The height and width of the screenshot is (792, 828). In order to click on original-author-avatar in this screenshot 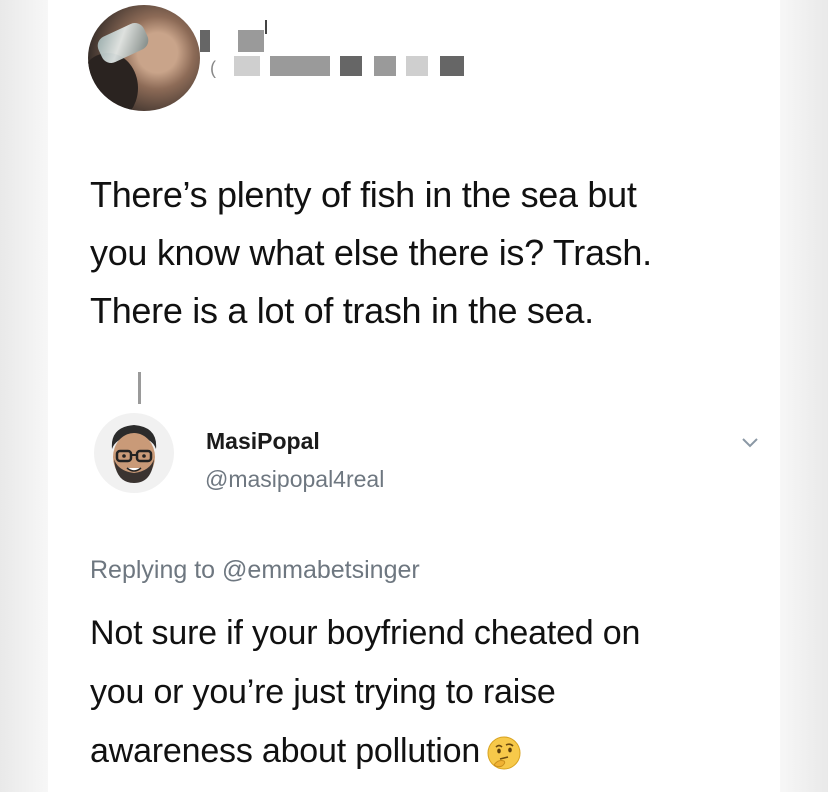, I will do `click(144, 58)`.